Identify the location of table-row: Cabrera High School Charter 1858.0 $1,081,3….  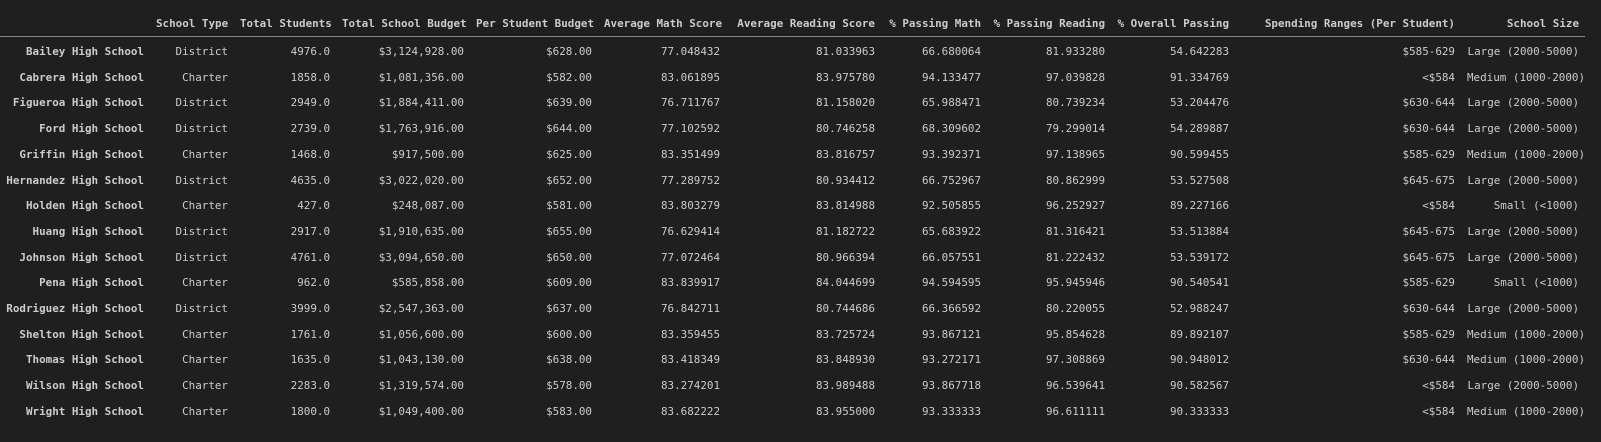
(792, 78).